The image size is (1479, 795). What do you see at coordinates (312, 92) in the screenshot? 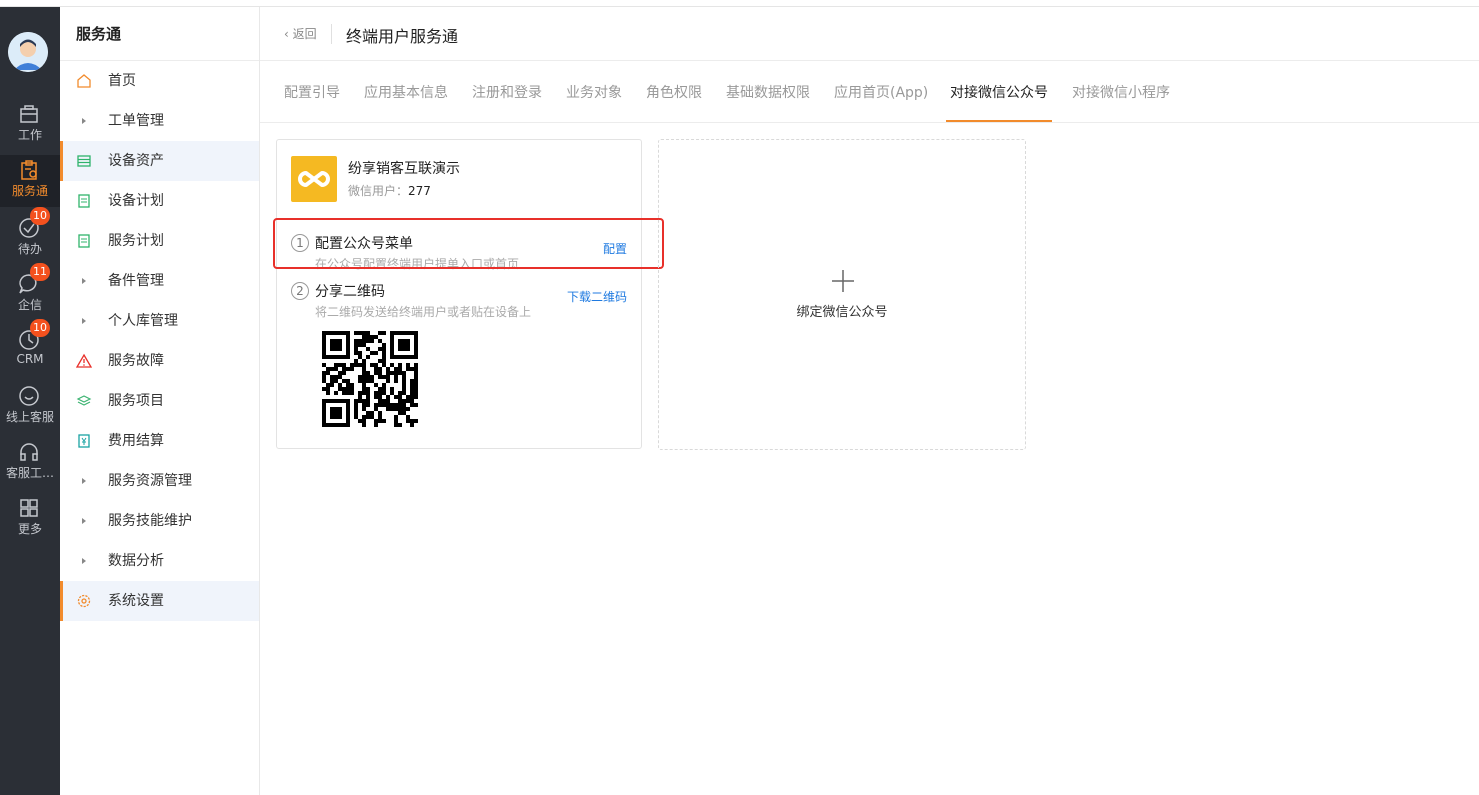
I see `tab-guide: 配置引导` at bounding box center [312, 92].